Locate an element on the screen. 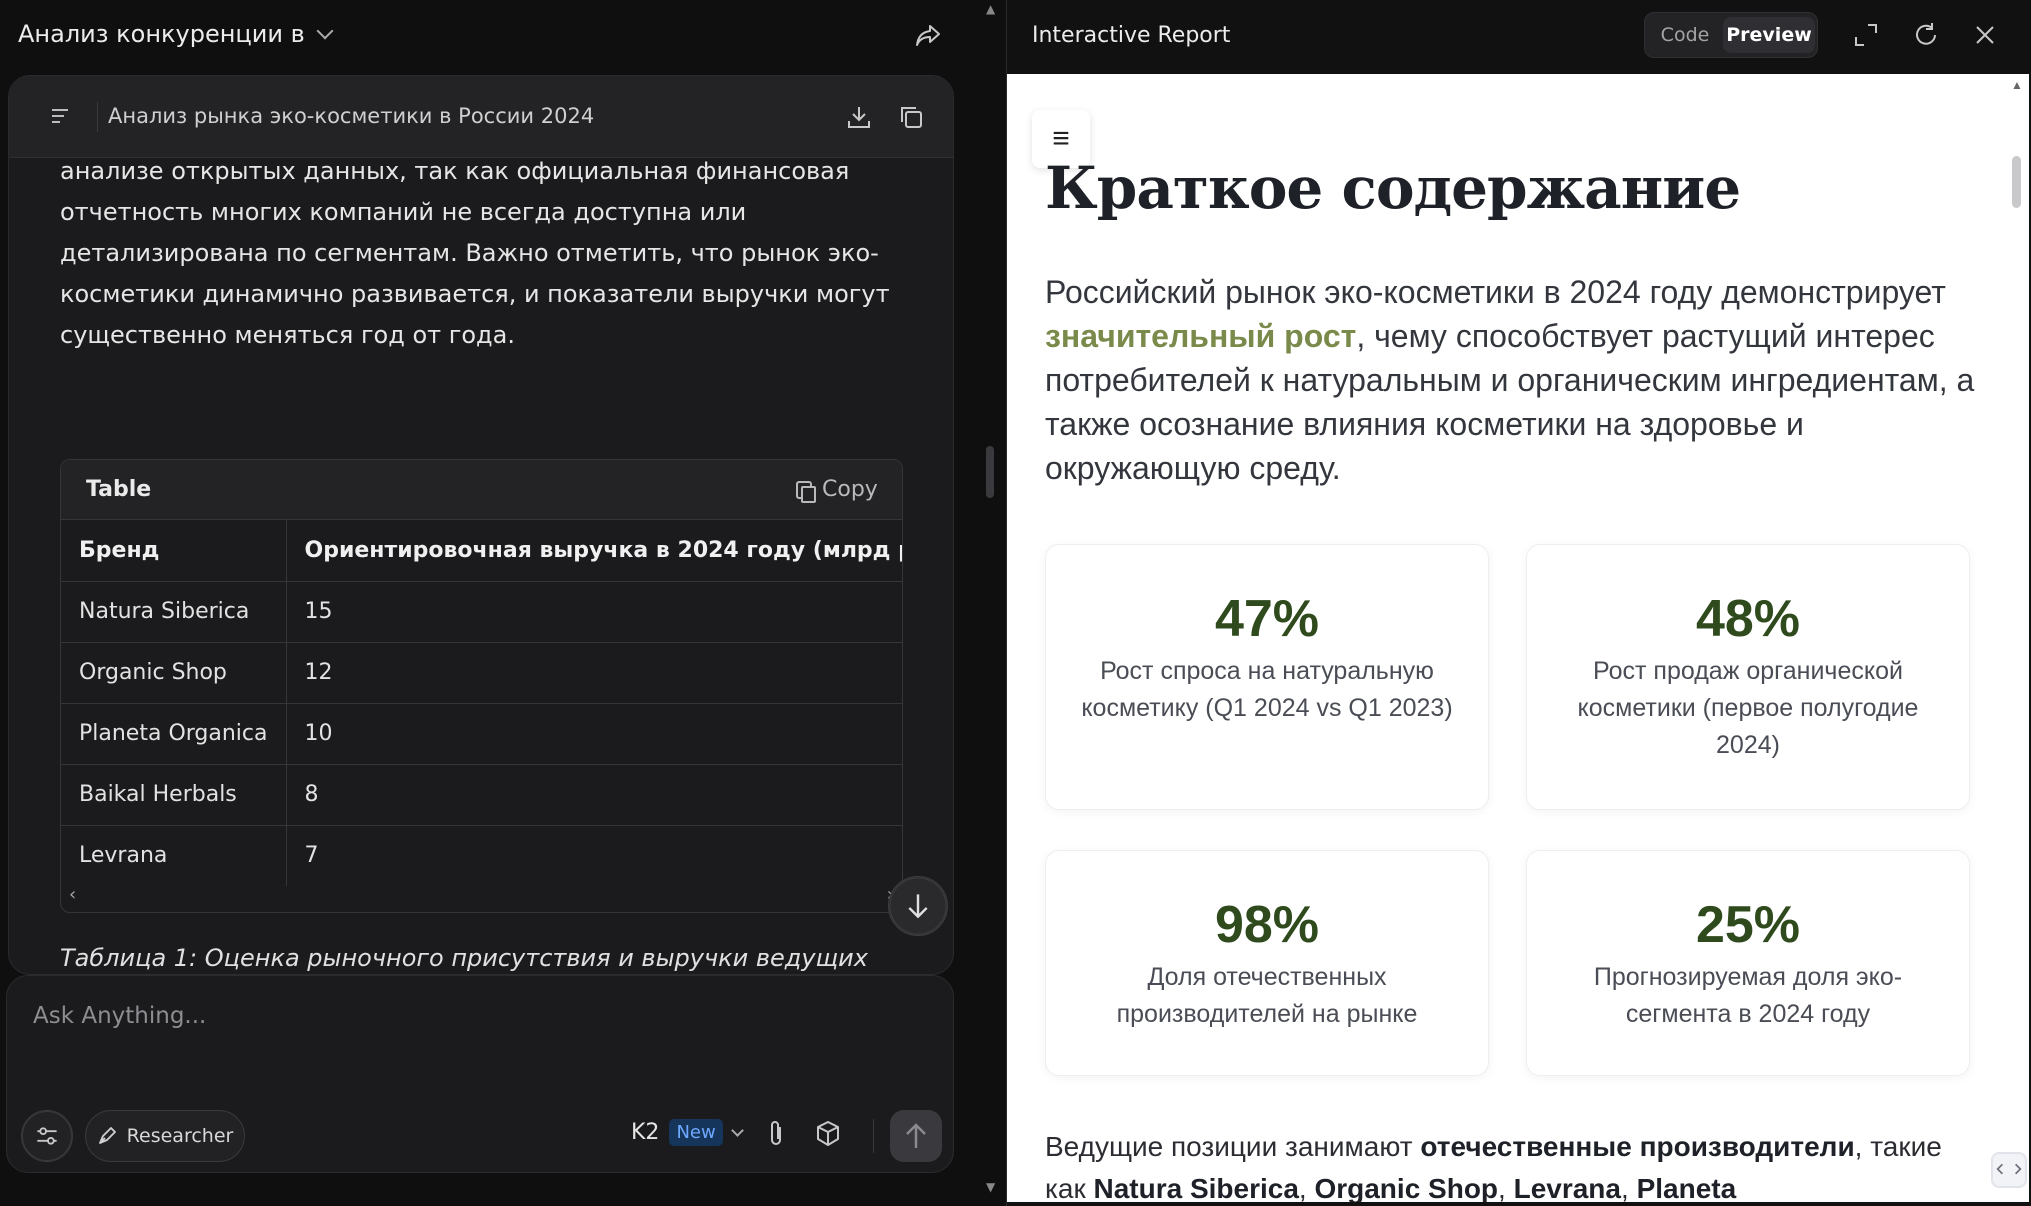 This screenshot has height=1206, width=2031. hamburger-icon: ≡ is located at coordinates (1061, 138).